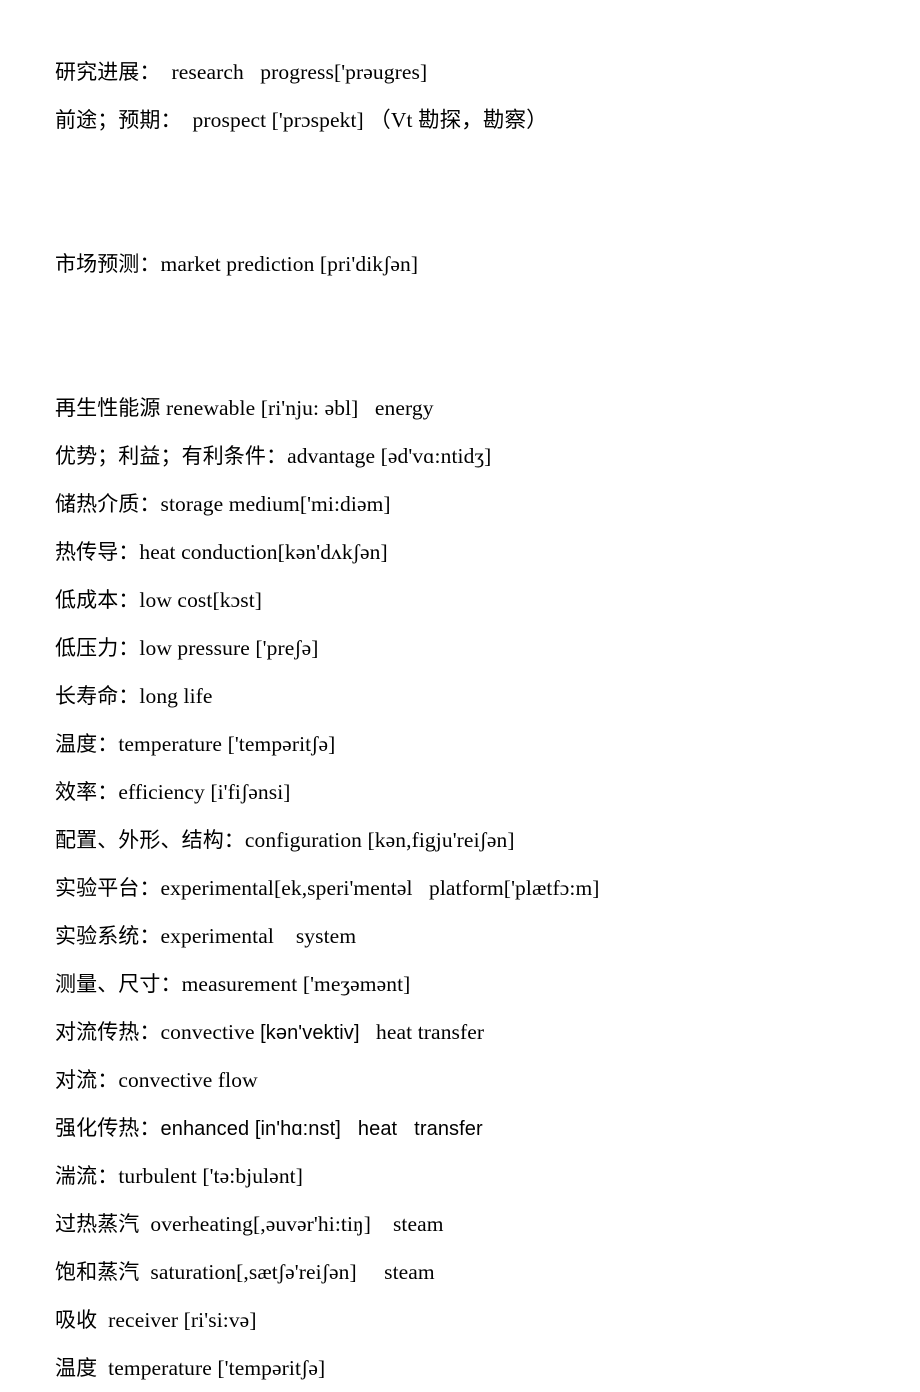 The width and height of the screenshot is (920, 1392). What do you see at coordinates (380, 72) in the screenshot?
I see `phonetic-transcription: ['prəugres]` at bounding box center [380, 72].